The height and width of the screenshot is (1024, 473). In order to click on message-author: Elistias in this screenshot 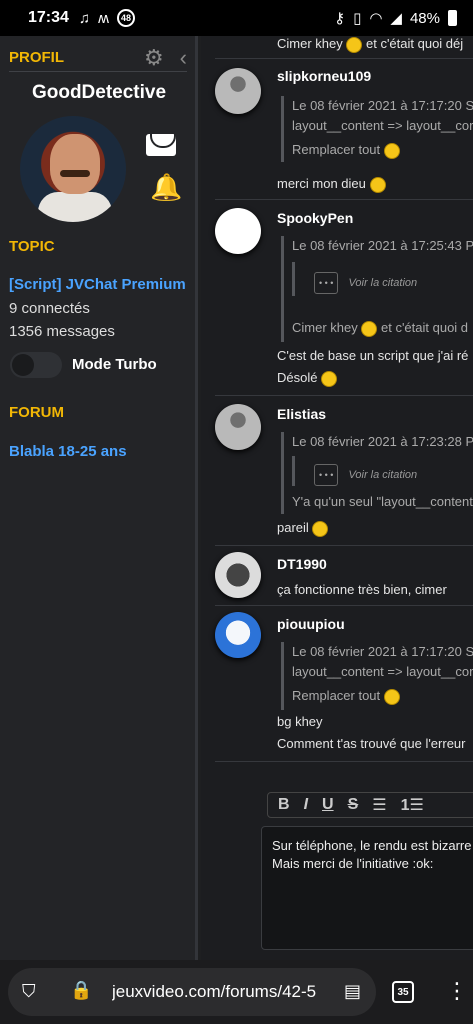, I will do `click(301, 414)`.